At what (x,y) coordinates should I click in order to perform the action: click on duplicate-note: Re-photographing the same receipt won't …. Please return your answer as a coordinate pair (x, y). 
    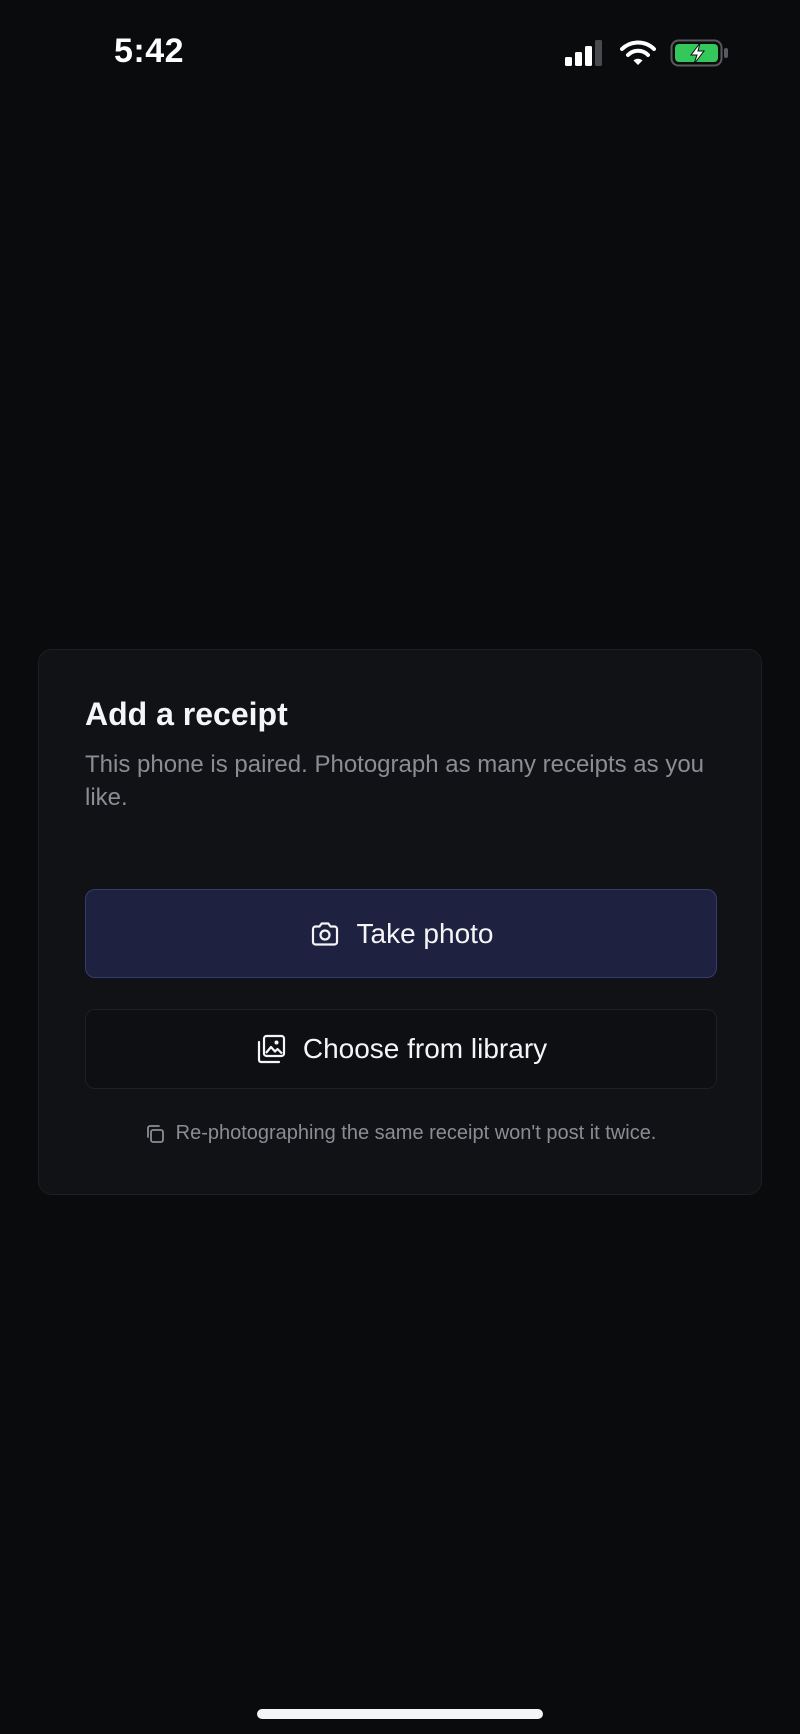
    Looking at the image, I should click on (400, 1133).